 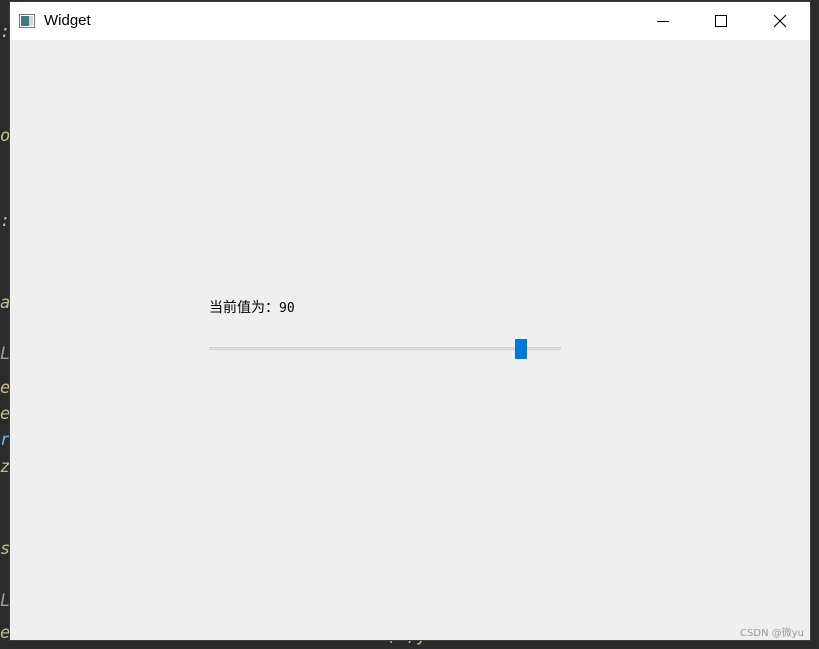 I want to click on value-slider, so click(x=385, y=349).